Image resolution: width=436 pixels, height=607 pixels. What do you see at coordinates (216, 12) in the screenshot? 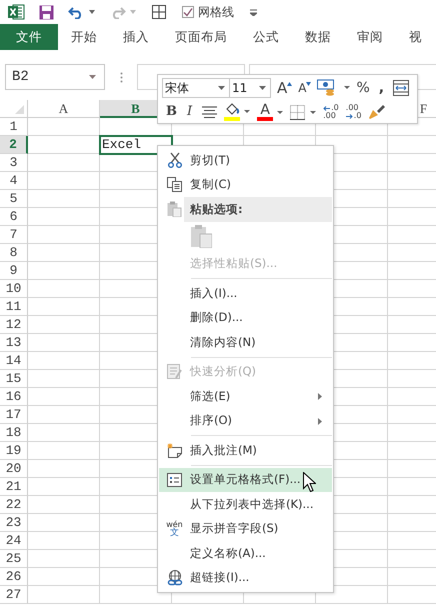
I see `gridlines-label: 网格线` at bounding box center [216, 12].